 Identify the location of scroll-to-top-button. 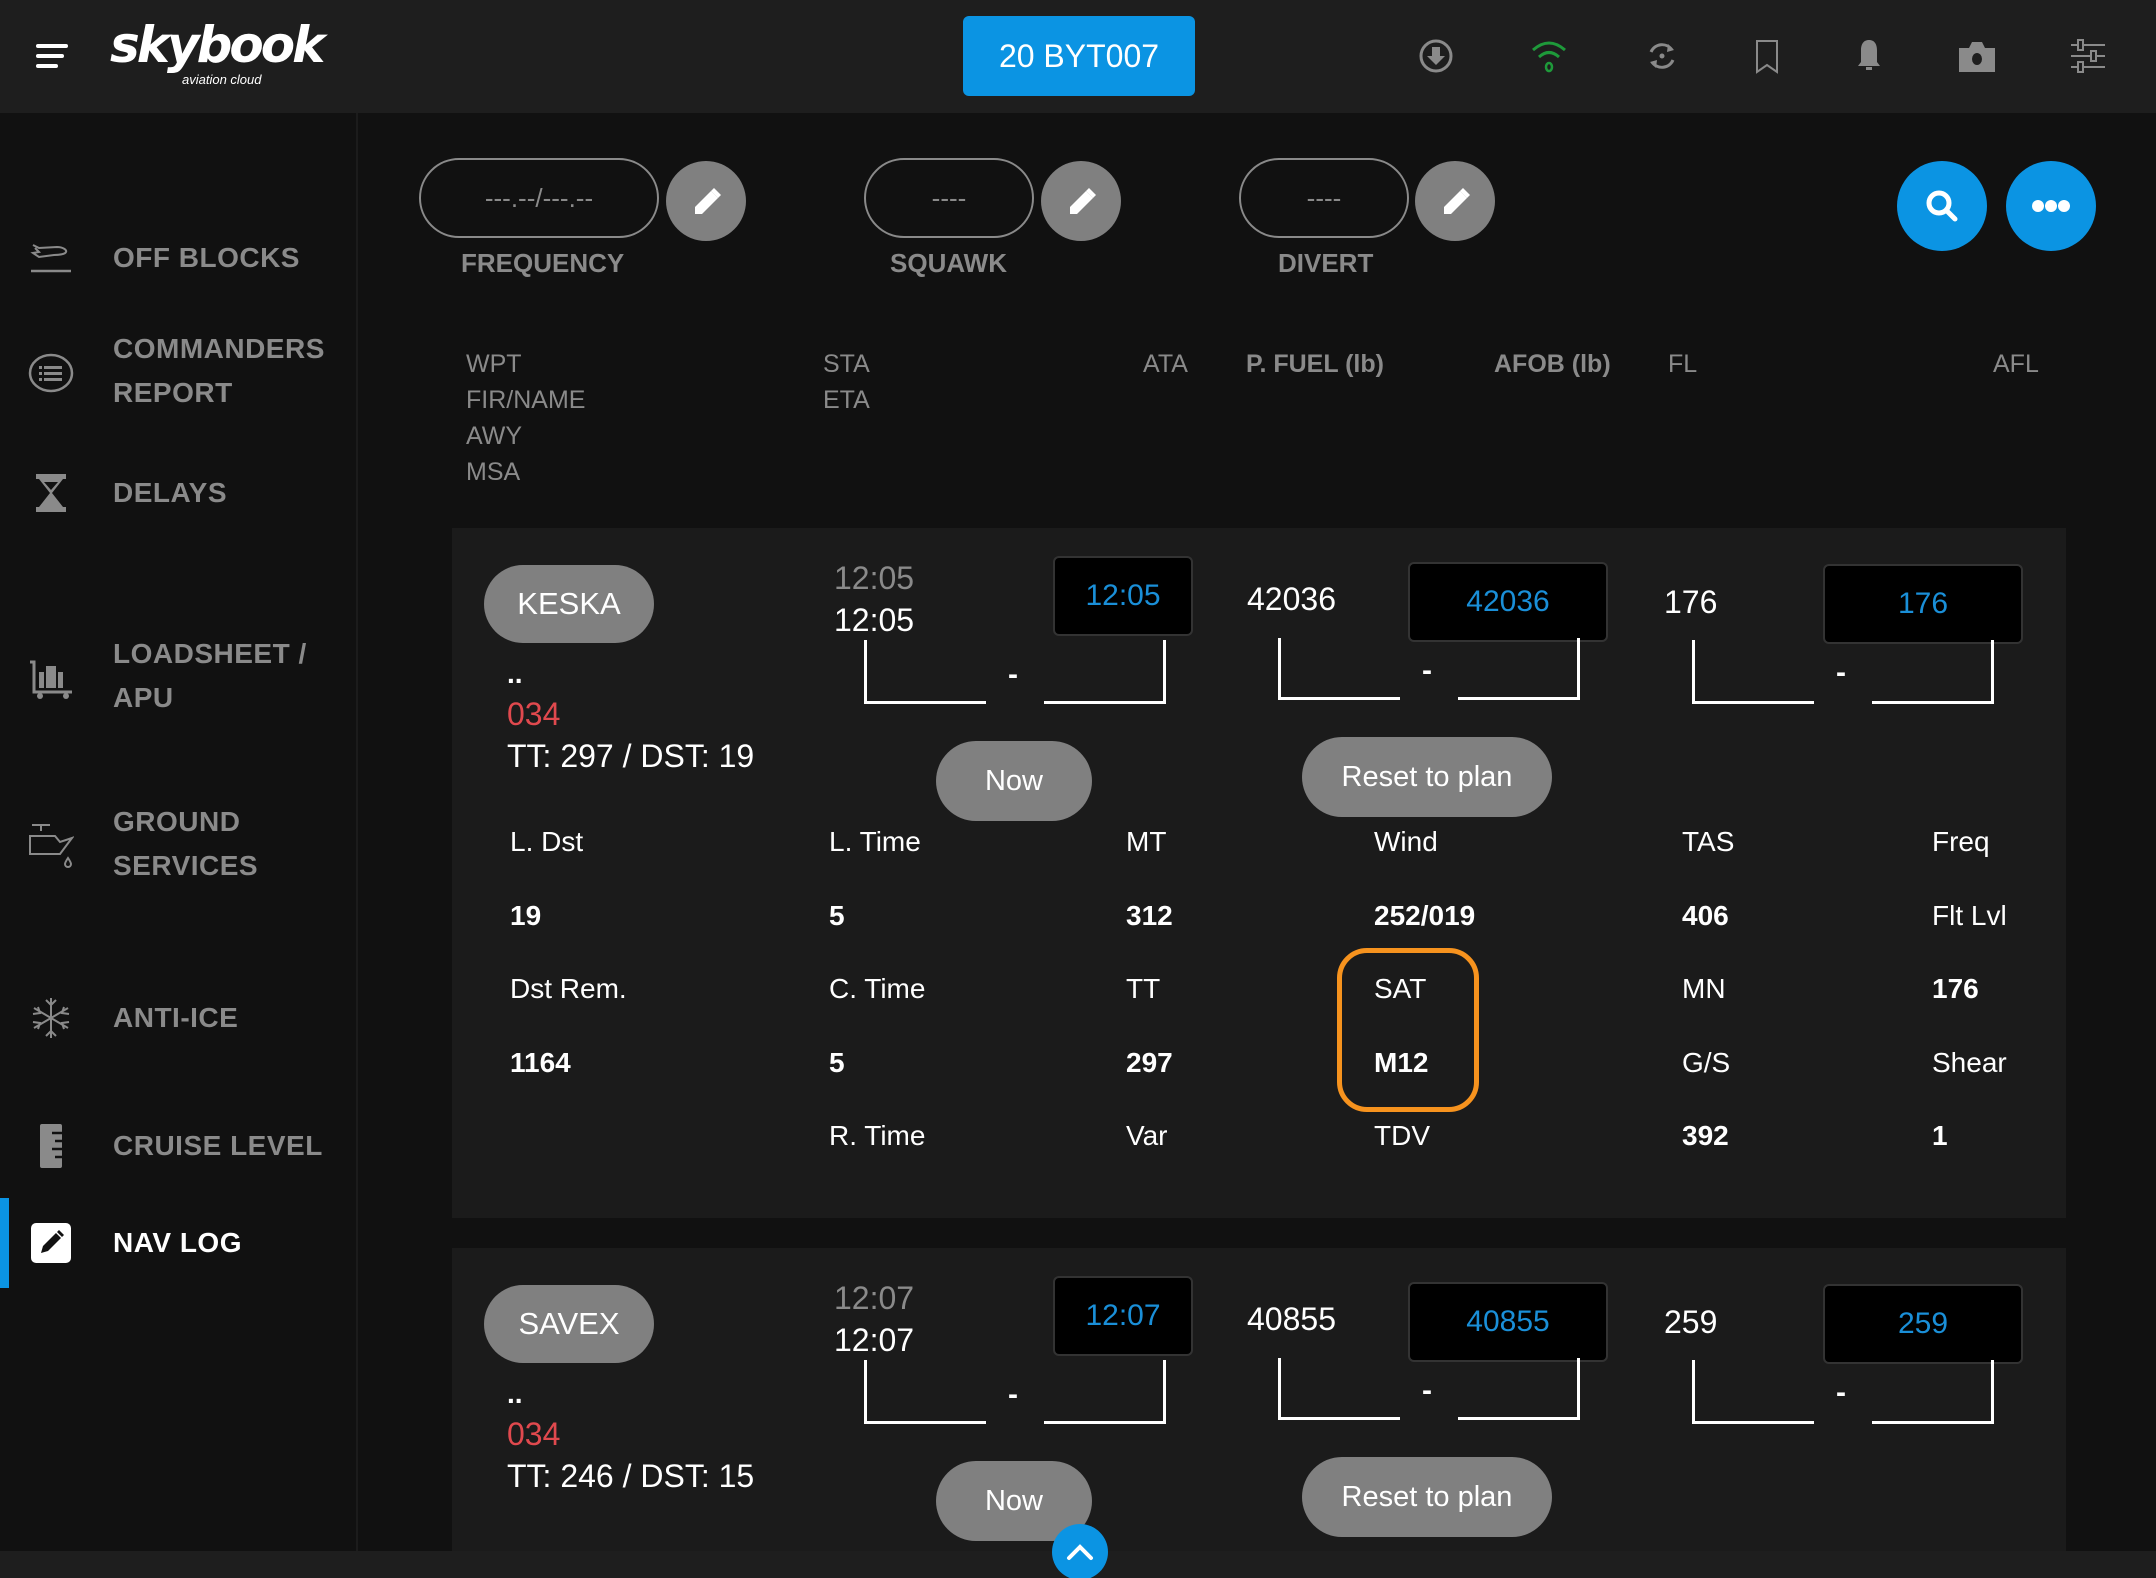
(1080, 1551).